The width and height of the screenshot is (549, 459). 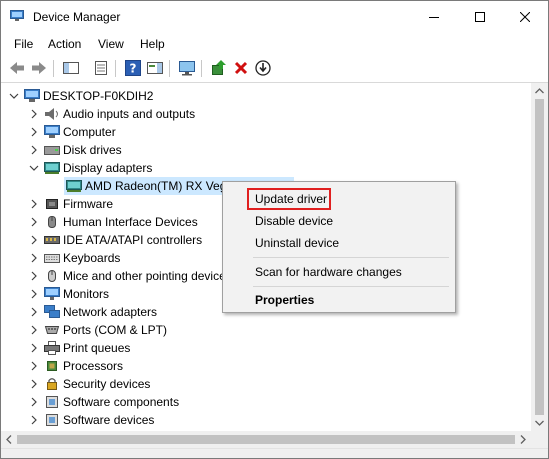 I want to click on tree-item-security: Security devices, so click(x=89, y=384).